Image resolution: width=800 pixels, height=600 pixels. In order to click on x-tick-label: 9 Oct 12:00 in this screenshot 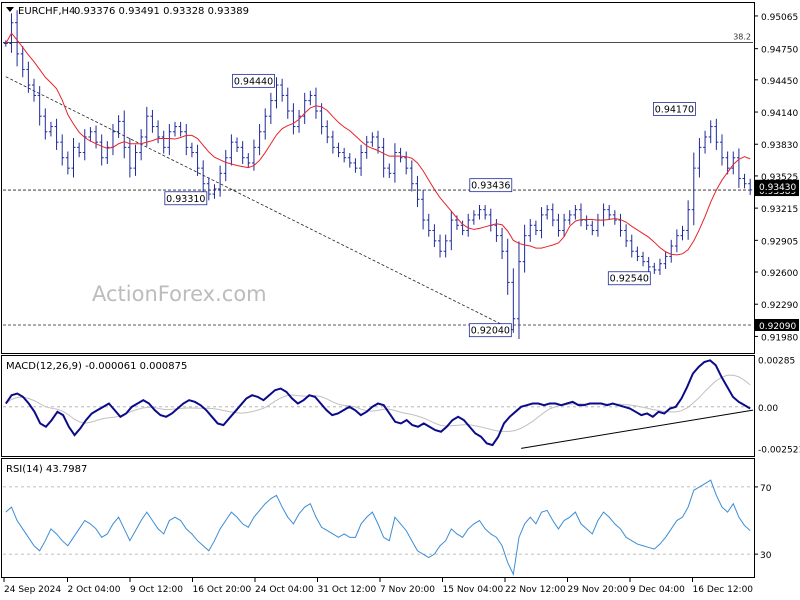, I will do `click(156, 590)`.